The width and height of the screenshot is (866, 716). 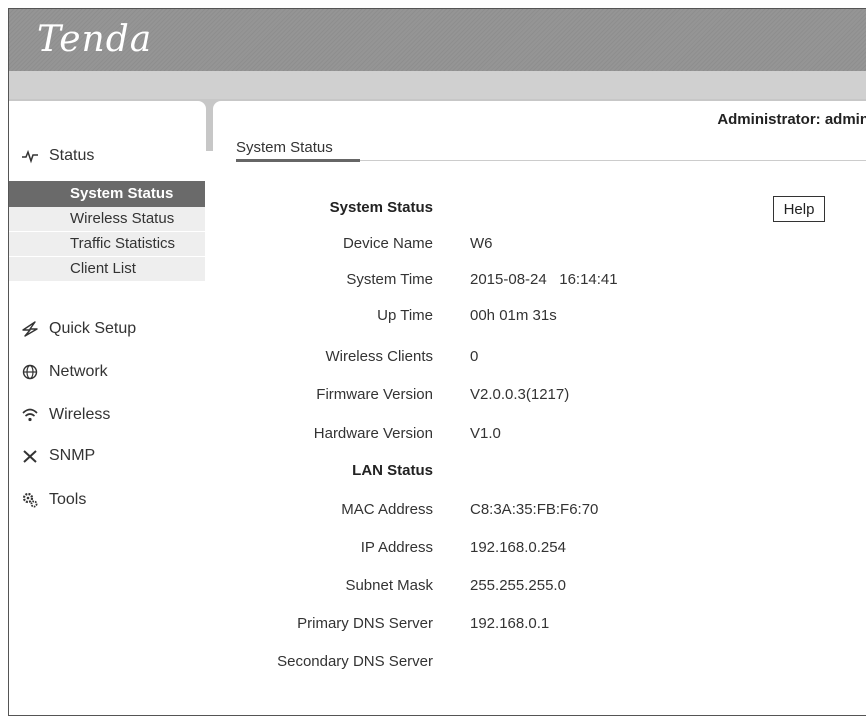 I want to click on top-header: Tenda, so click(x=437, y=40).